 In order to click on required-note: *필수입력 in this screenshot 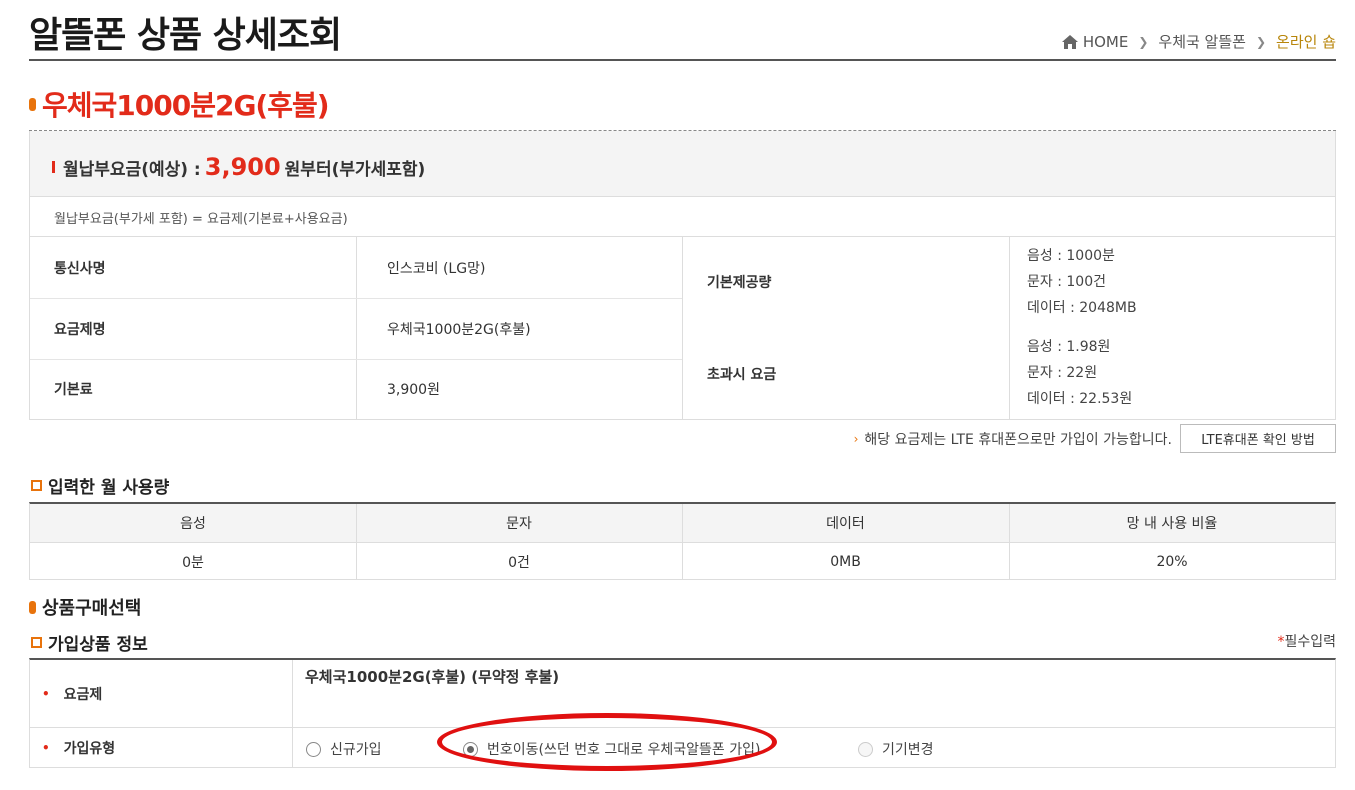, I will do `click(1306, 641)`.